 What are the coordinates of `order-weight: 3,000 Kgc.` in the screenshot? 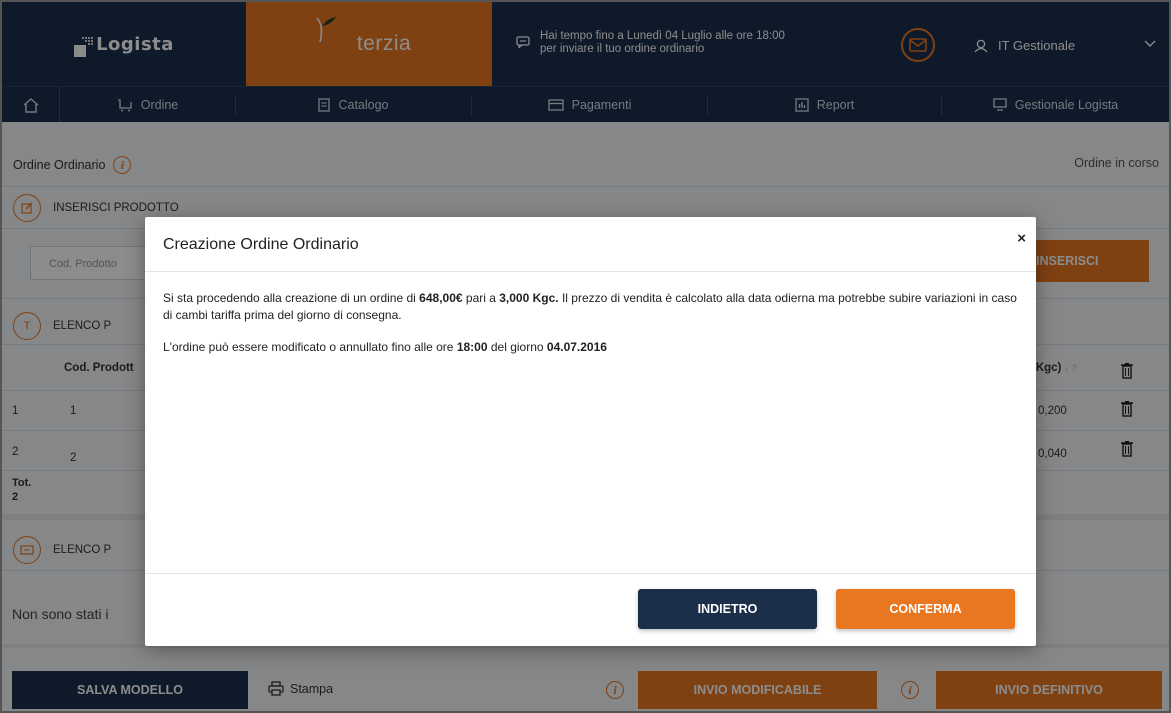 It's located at (529, 298).